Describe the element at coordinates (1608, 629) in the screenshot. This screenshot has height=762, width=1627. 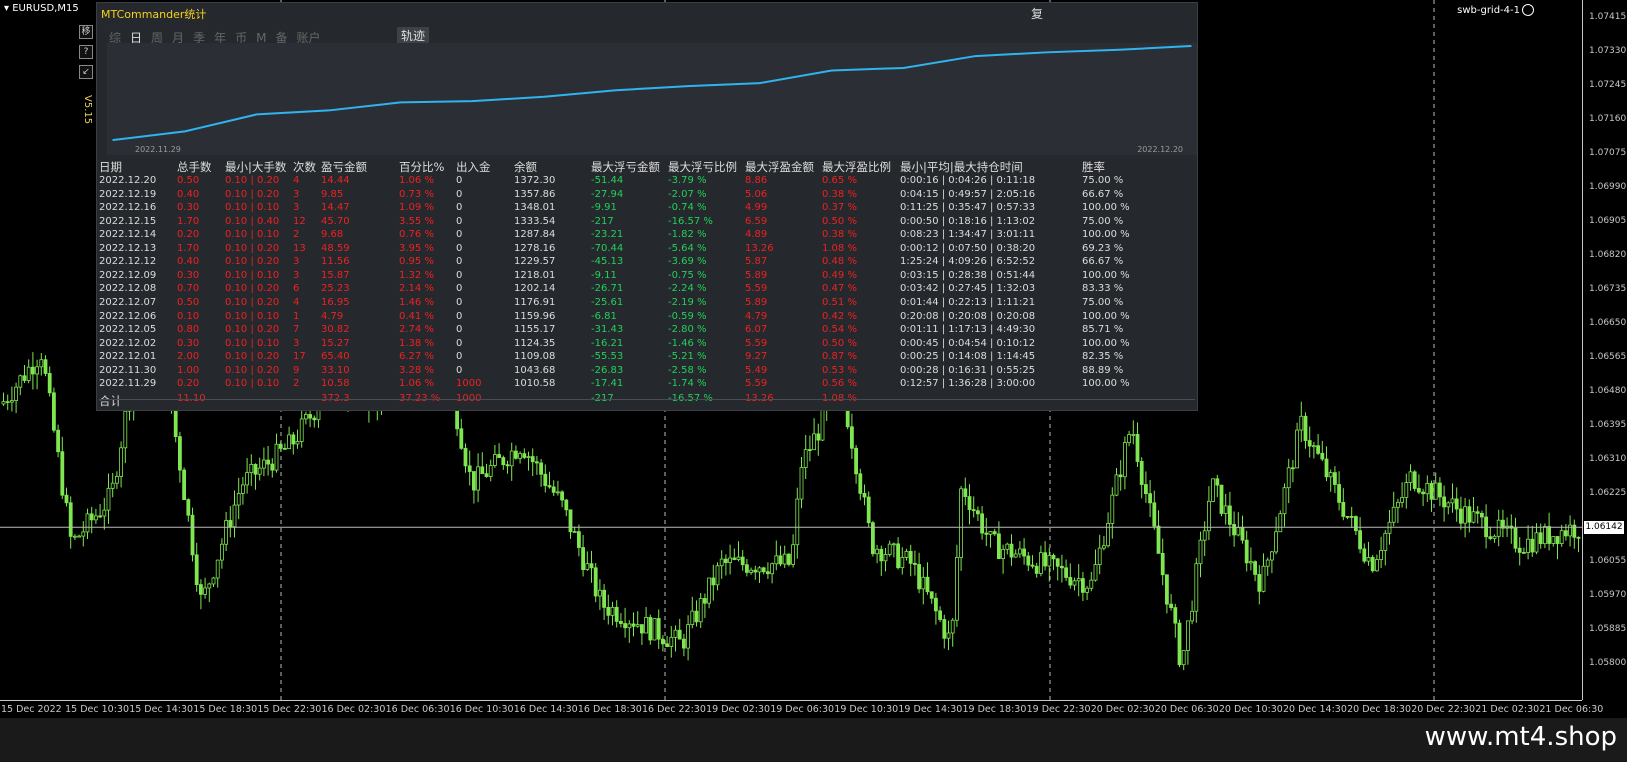
I see `price-tick: 1.05885` at that location.